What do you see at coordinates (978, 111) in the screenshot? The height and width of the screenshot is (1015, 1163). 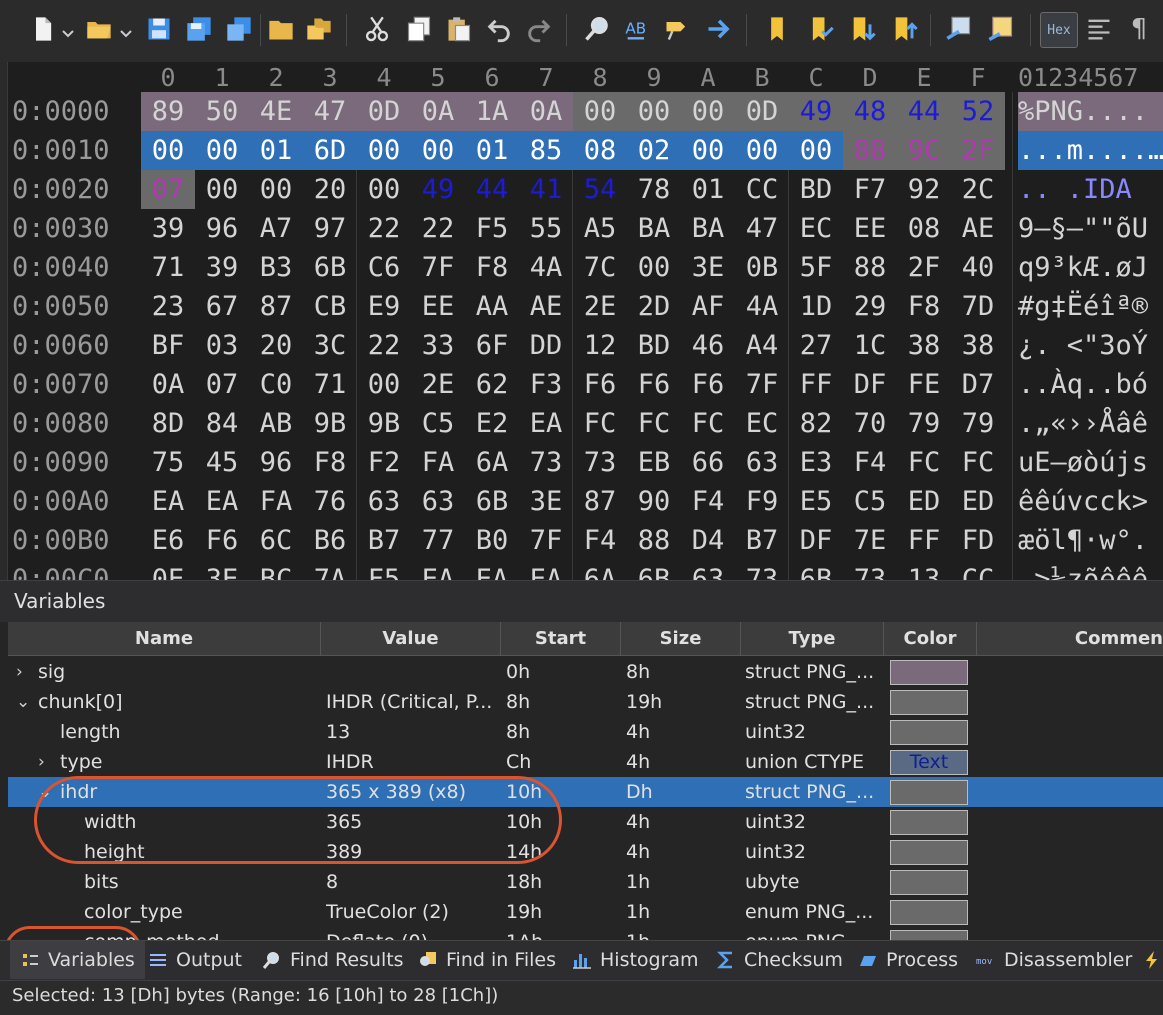 I see `hex-byte: 52` at bounding box center [978, 111].